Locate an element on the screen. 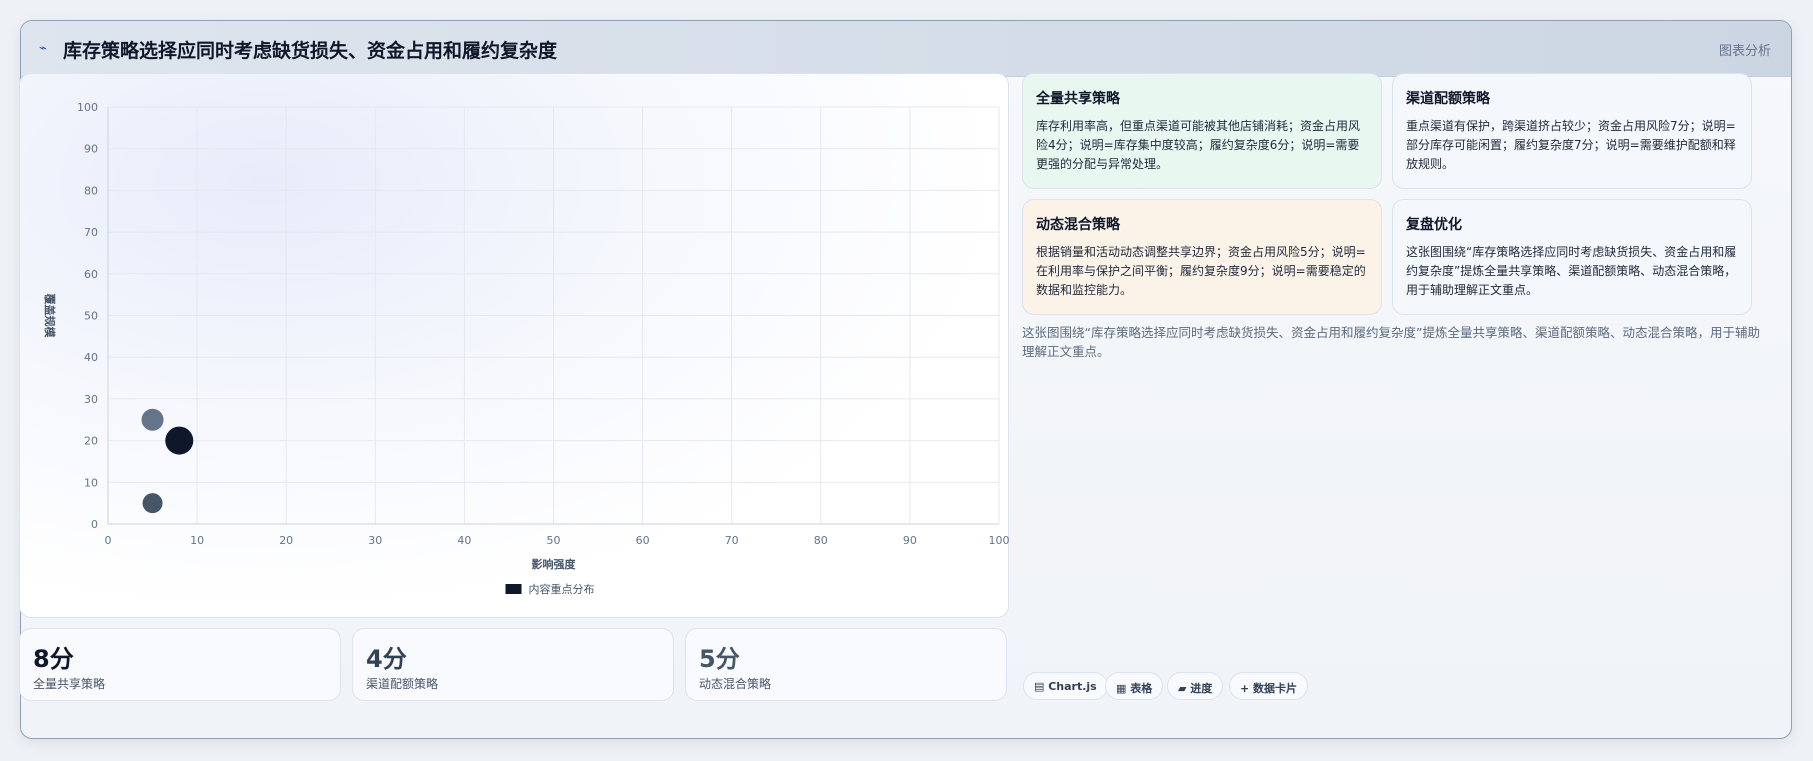 Image resolution: width=1813 pixels, height=761 pixels. y-tick-label: 20 is located at coordinates (91, 441).